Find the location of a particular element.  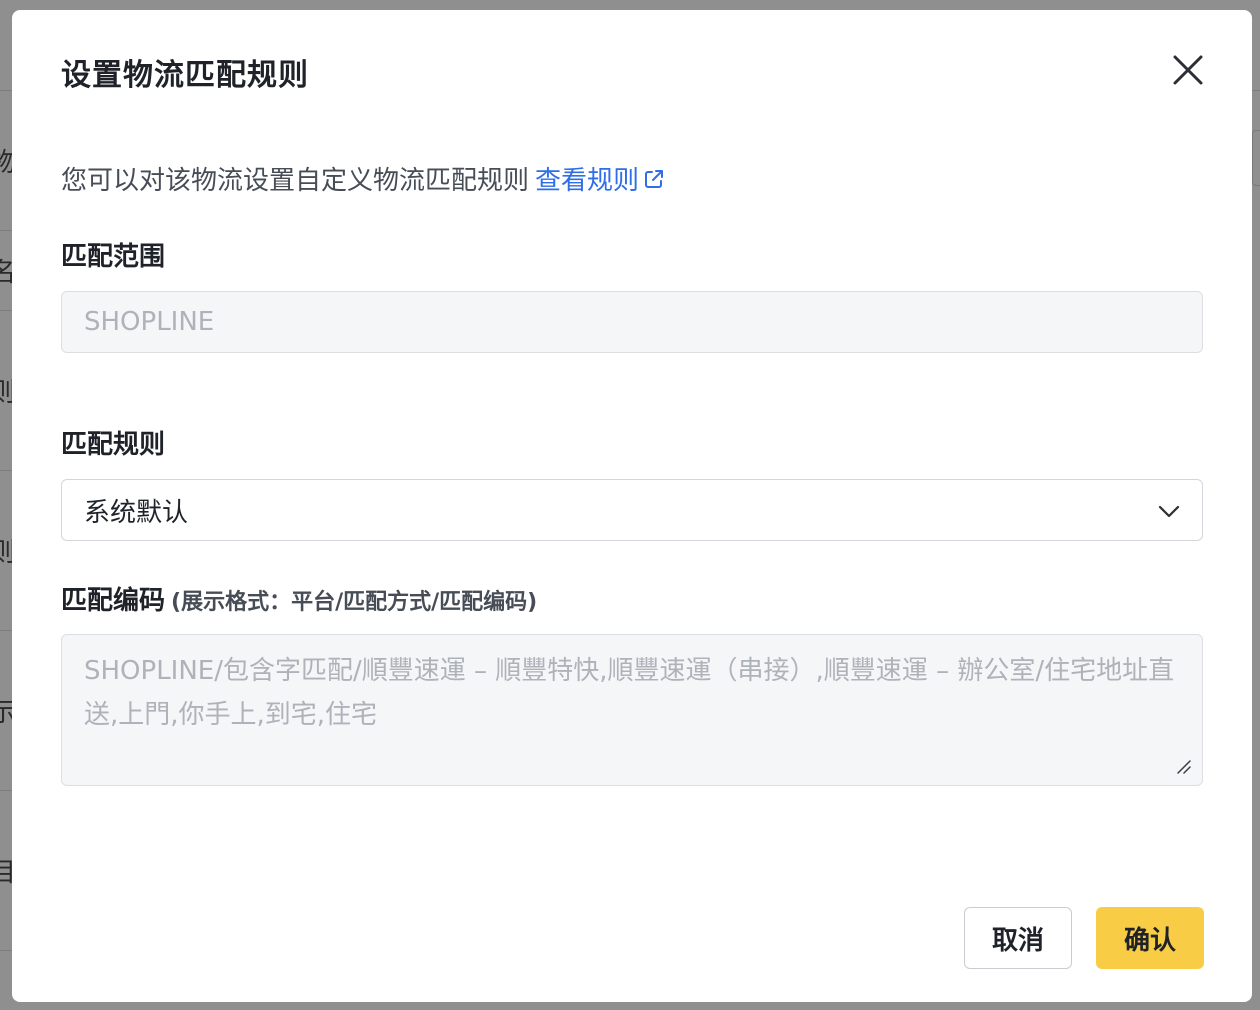

rule-label: 匹配规则 is located at coordinates (113, 445).